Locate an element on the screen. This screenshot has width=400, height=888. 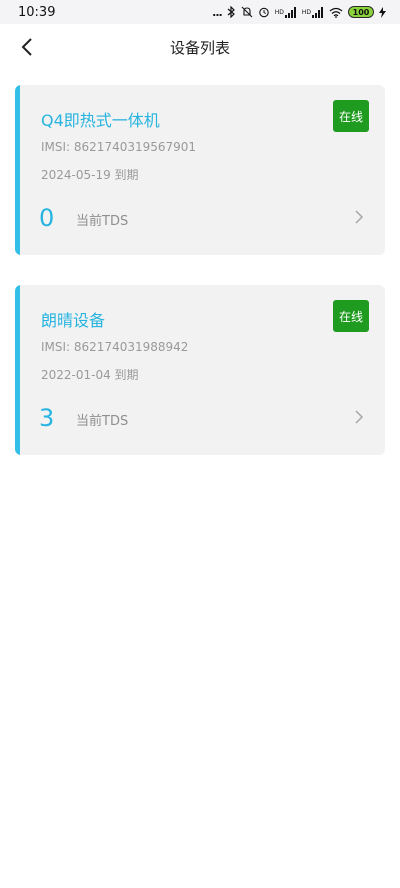
device-expire-date: 2022-01-04 到期 is located at coordinates (90, 375).